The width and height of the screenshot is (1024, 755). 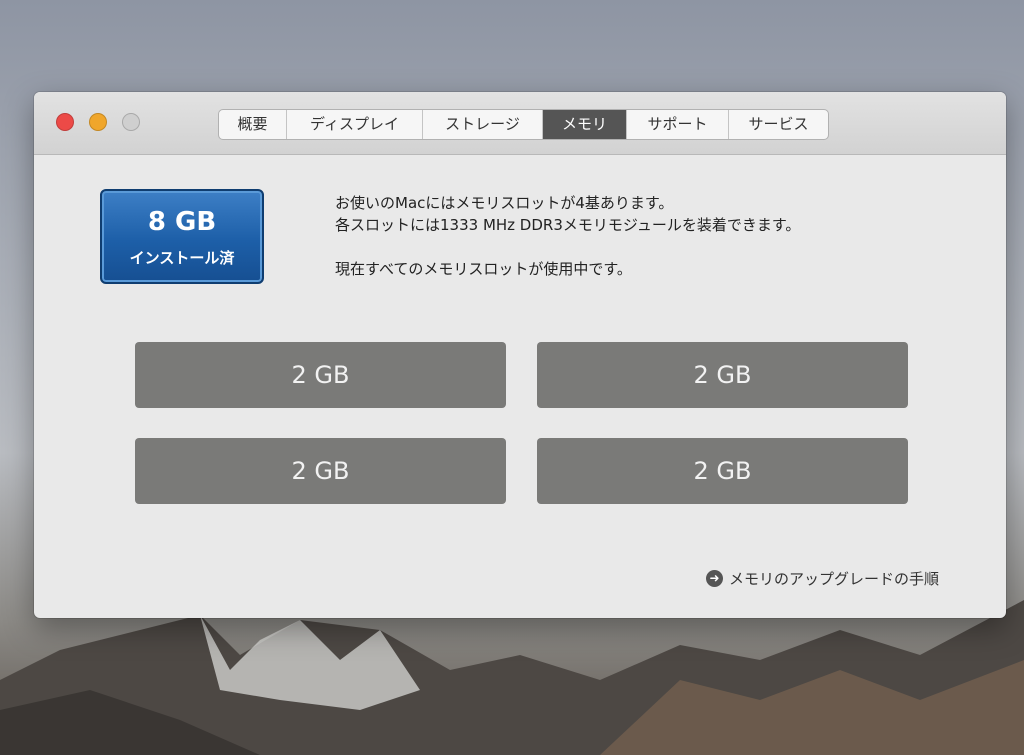 I want to click on installed-memory-label: インストール済, so click(x=182, y=258).